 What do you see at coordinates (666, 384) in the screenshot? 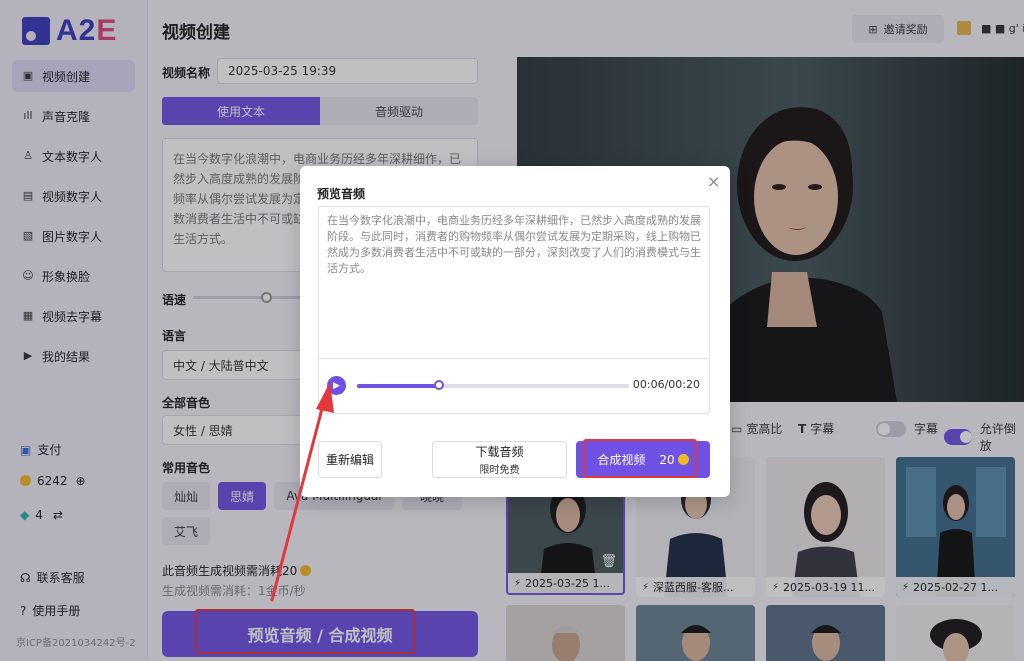
I see `audio-time: 00:06/00:20` at bounding box center [666, 384].